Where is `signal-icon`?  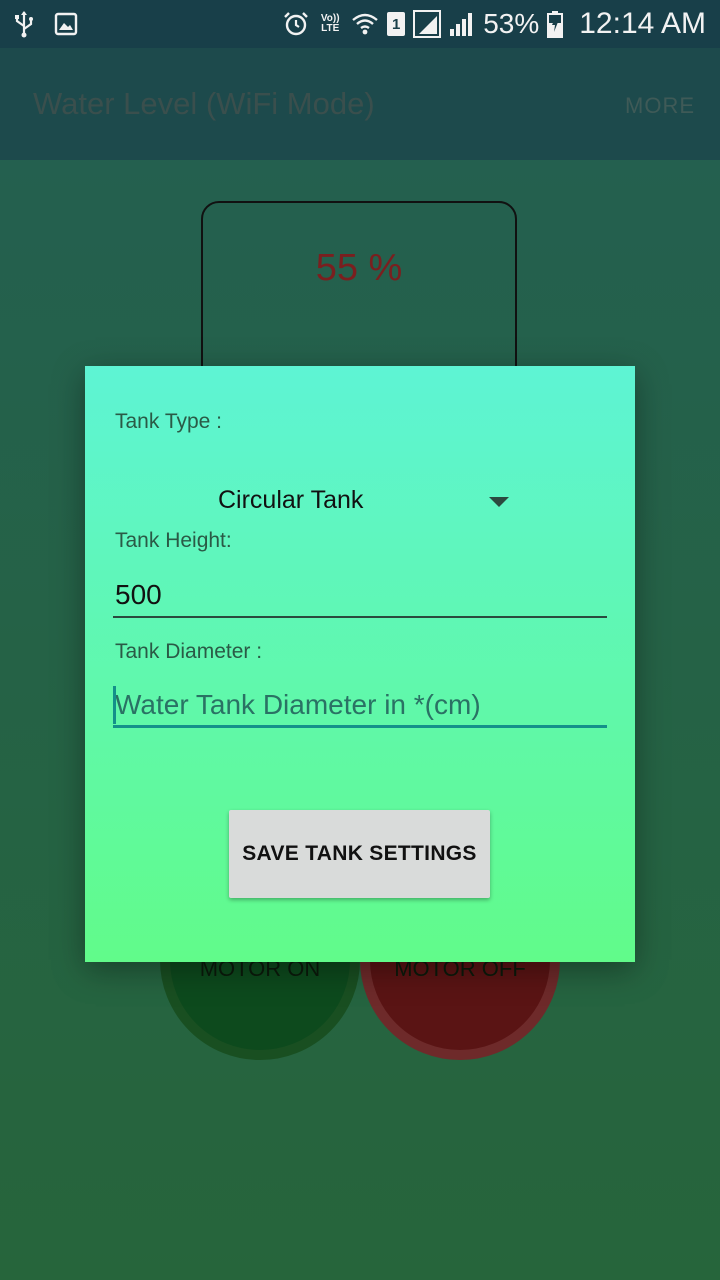 signal-icon is located at coordinates (462, 24).